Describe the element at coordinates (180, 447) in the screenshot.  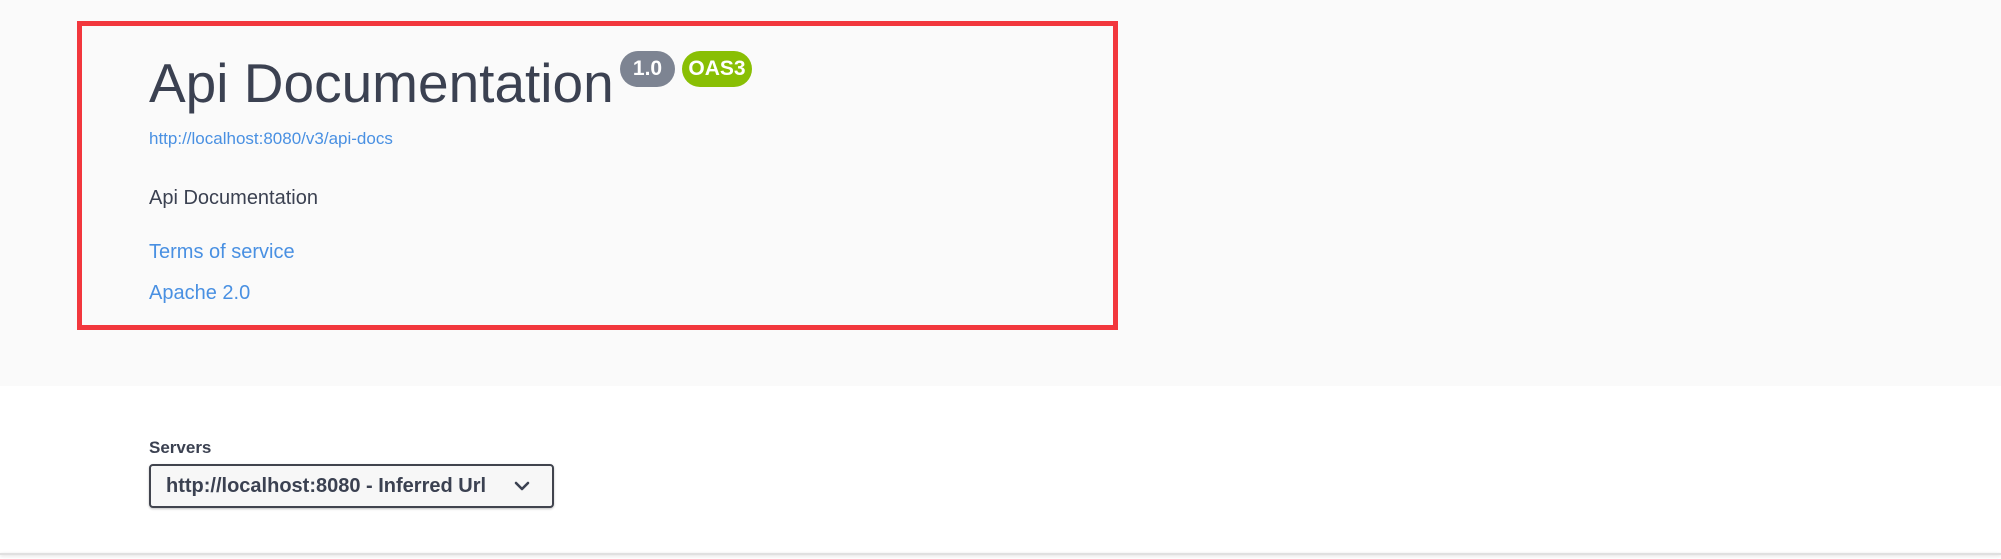
I see `servers-label: Servers` at that location.